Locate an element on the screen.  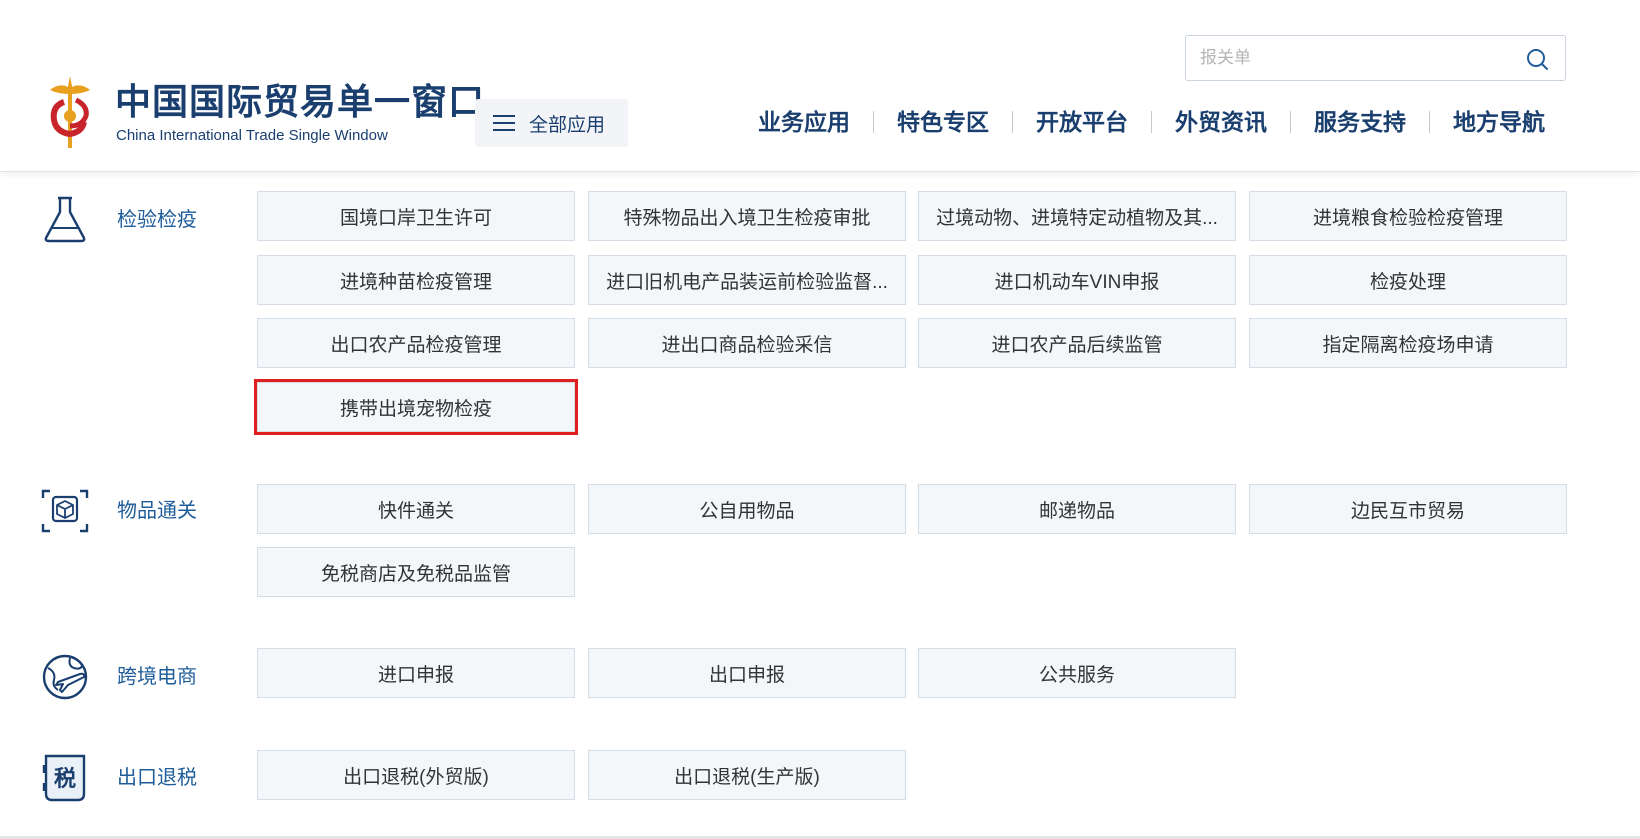
app-tile: 进口申报 is located at coordinates (416, 673).